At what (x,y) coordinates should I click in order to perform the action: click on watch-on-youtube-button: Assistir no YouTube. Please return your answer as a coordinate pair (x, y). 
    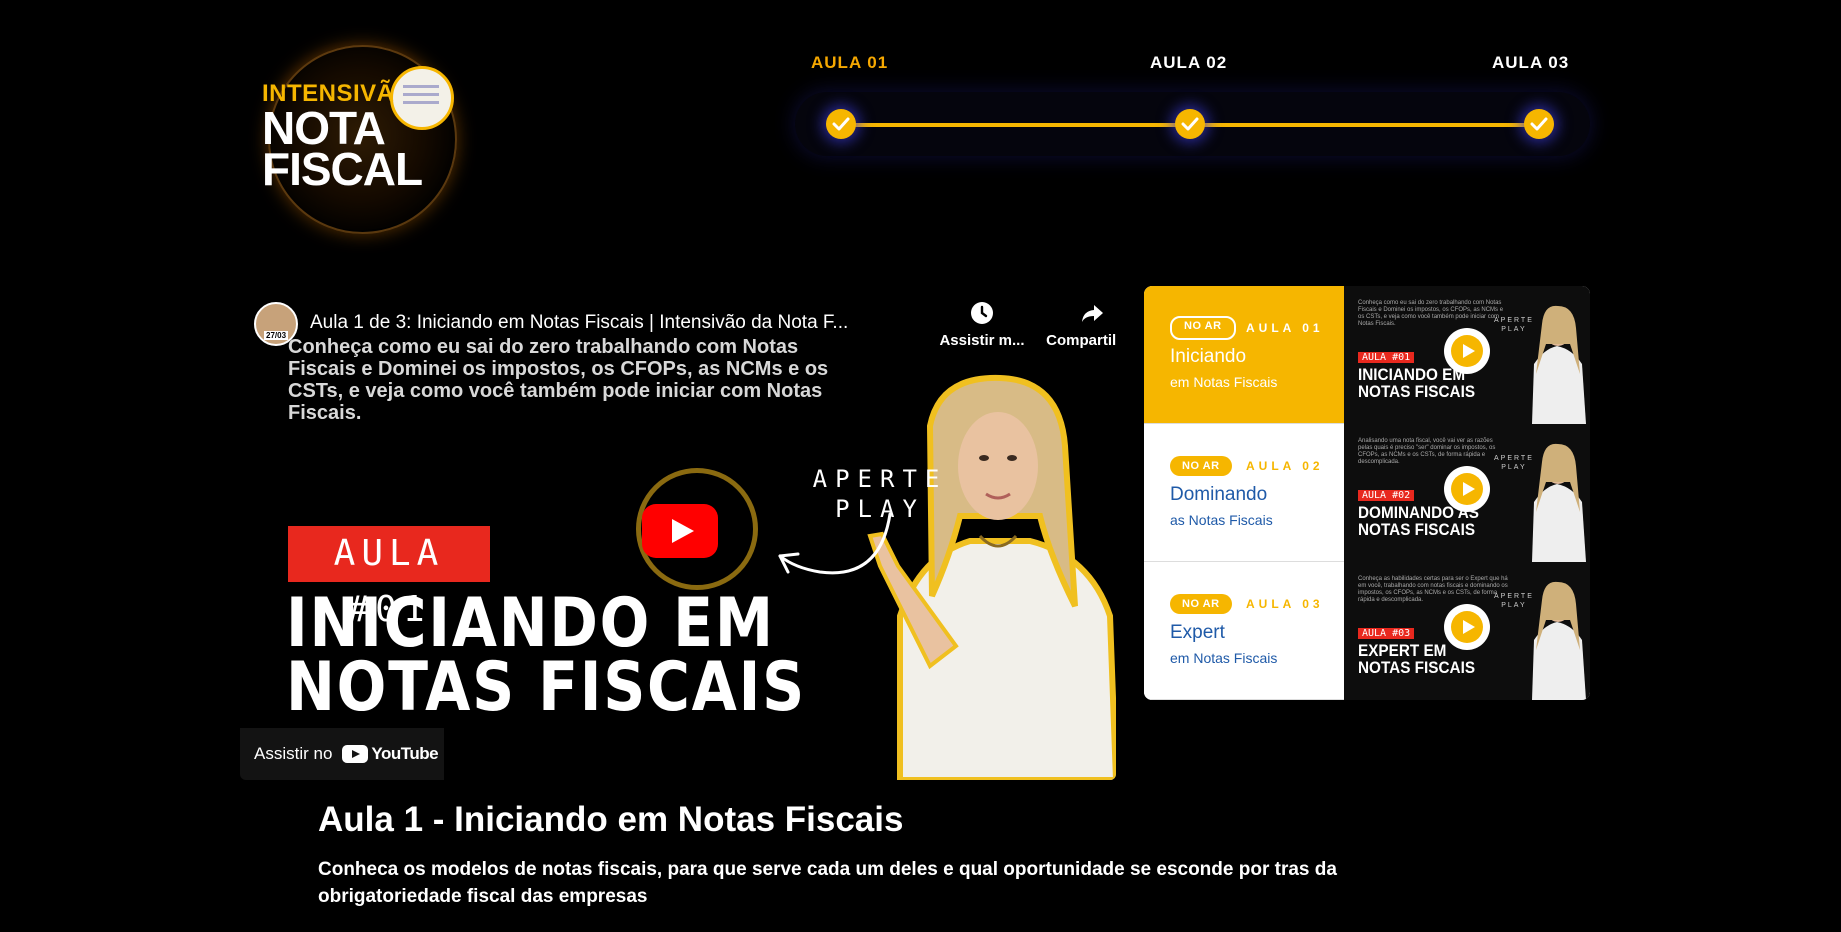
    Looking at the image, I should click on (342, 754).